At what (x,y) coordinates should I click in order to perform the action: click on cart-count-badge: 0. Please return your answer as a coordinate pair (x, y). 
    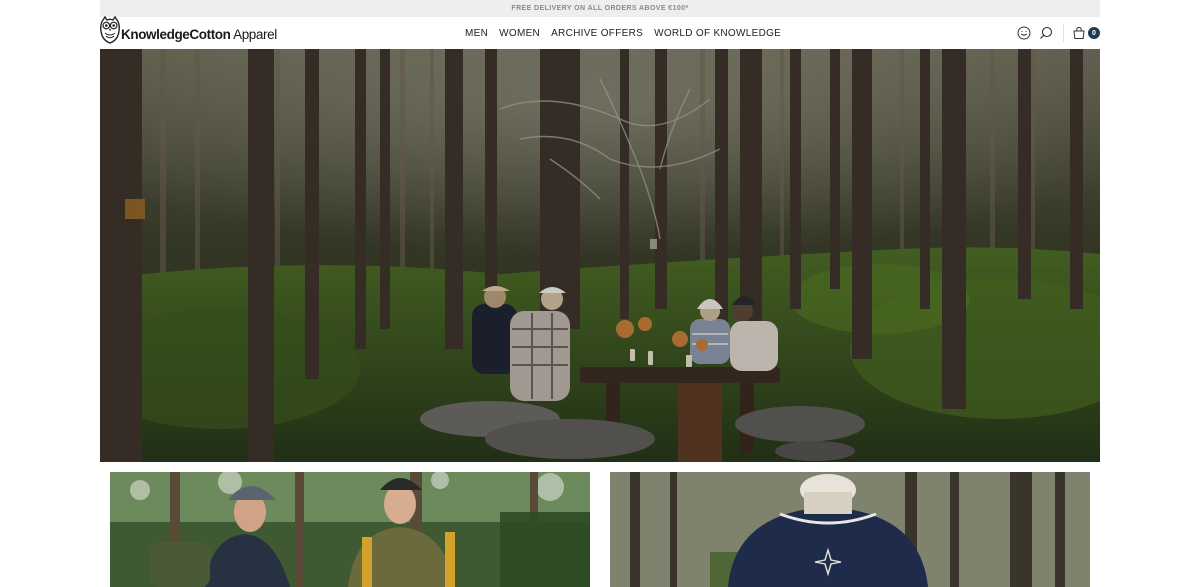
    Looking at the image, I should click on (1094, 33).